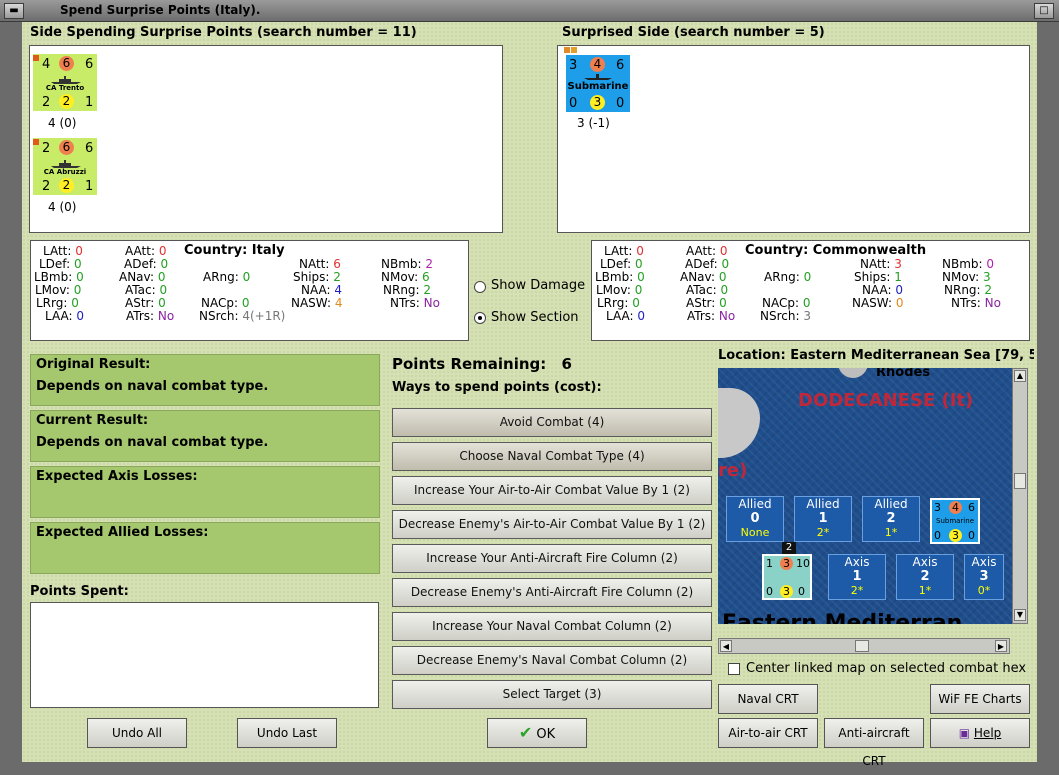 This screenshot has height=775, width=1059. Describe the element at coordinates (1001, 646) in the screenshot. I see `scroll-right-icon: ▶` at that location.